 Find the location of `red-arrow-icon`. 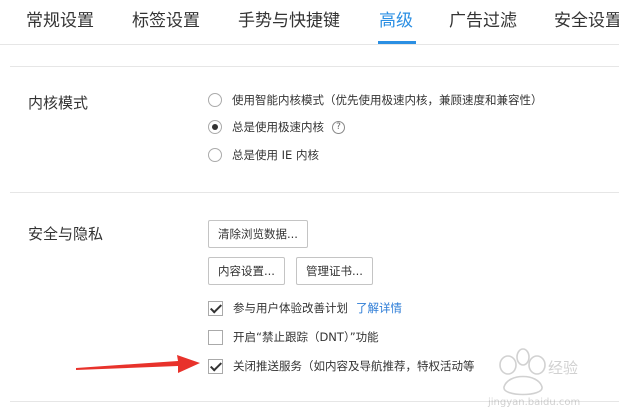

red-arrow-icon is located at coordinates (138, 364).